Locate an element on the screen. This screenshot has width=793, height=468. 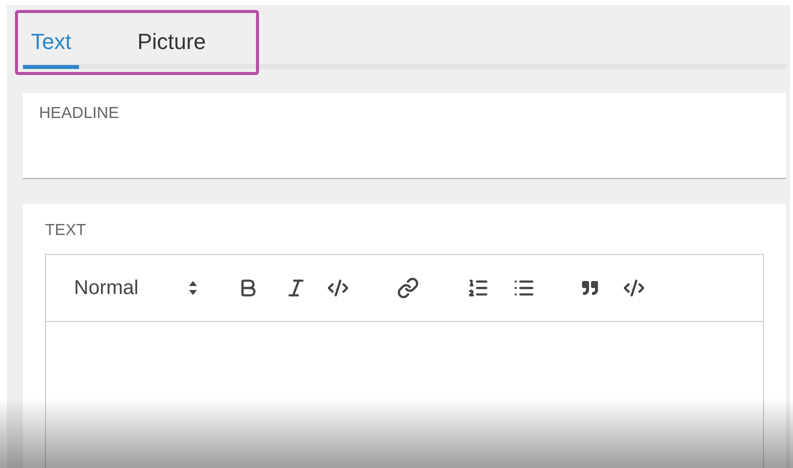
up-down-arrows-icon is located at coordinates (193, 288).